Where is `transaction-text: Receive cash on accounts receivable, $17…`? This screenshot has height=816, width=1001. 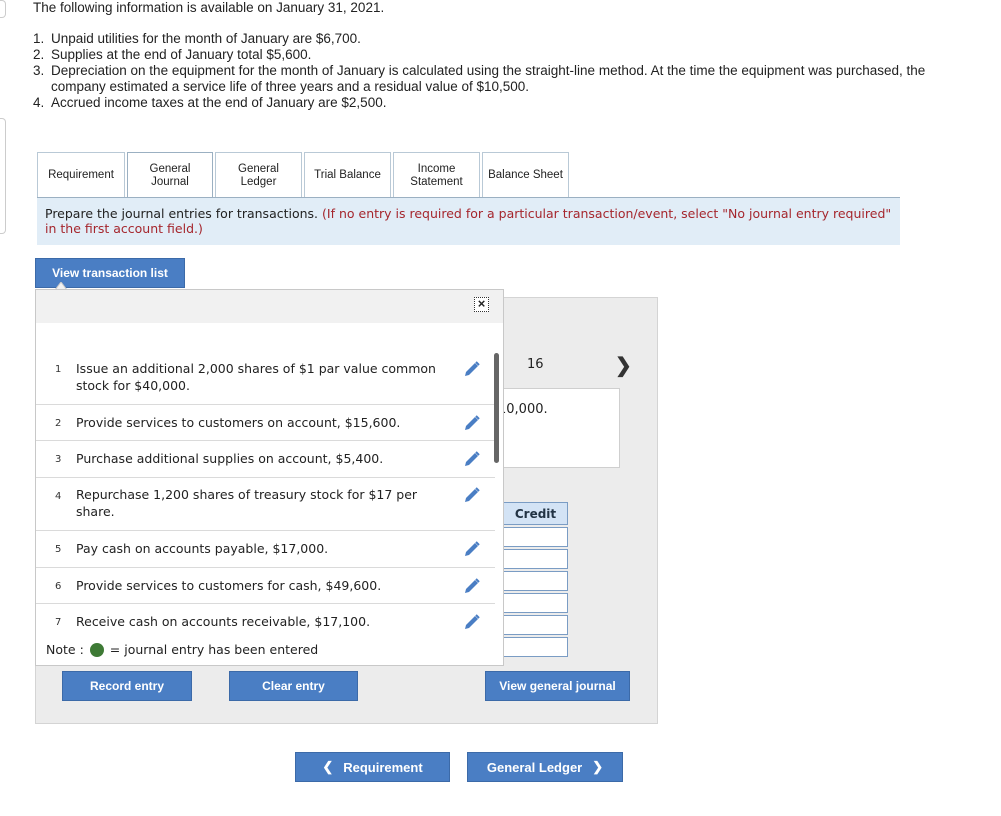 transaction-text: Receive cash on accounts receivable, $17… is located at coordinates (223, 621).